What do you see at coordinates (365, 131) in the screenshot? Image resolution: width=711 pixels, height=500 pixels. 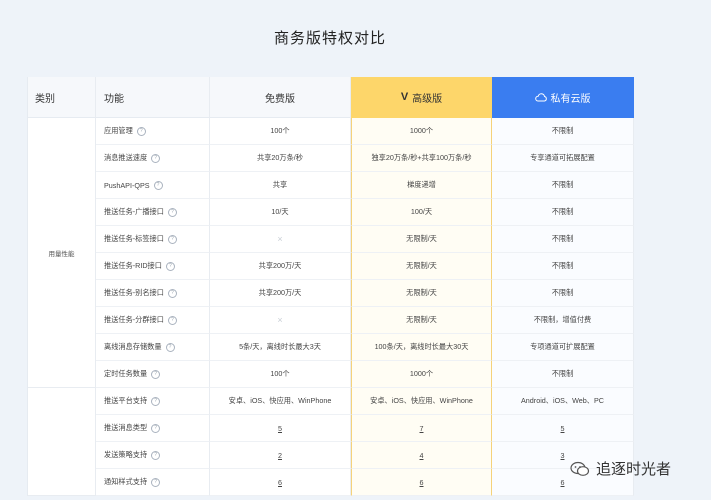 I see `table-row: 应用管理? 100个 1000个 不限制` at bounding box center [365, 131].